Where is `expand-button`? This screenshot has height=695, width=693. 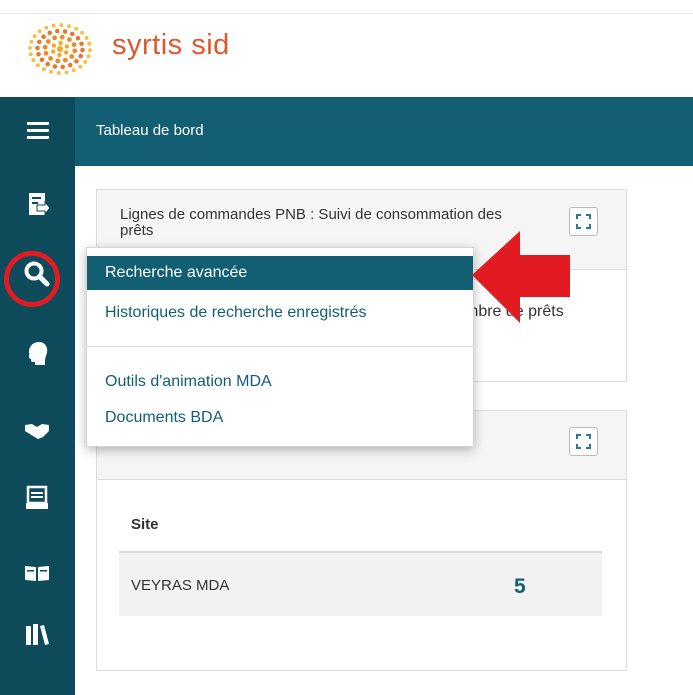
expand-button is located at coordinates (583, 441).